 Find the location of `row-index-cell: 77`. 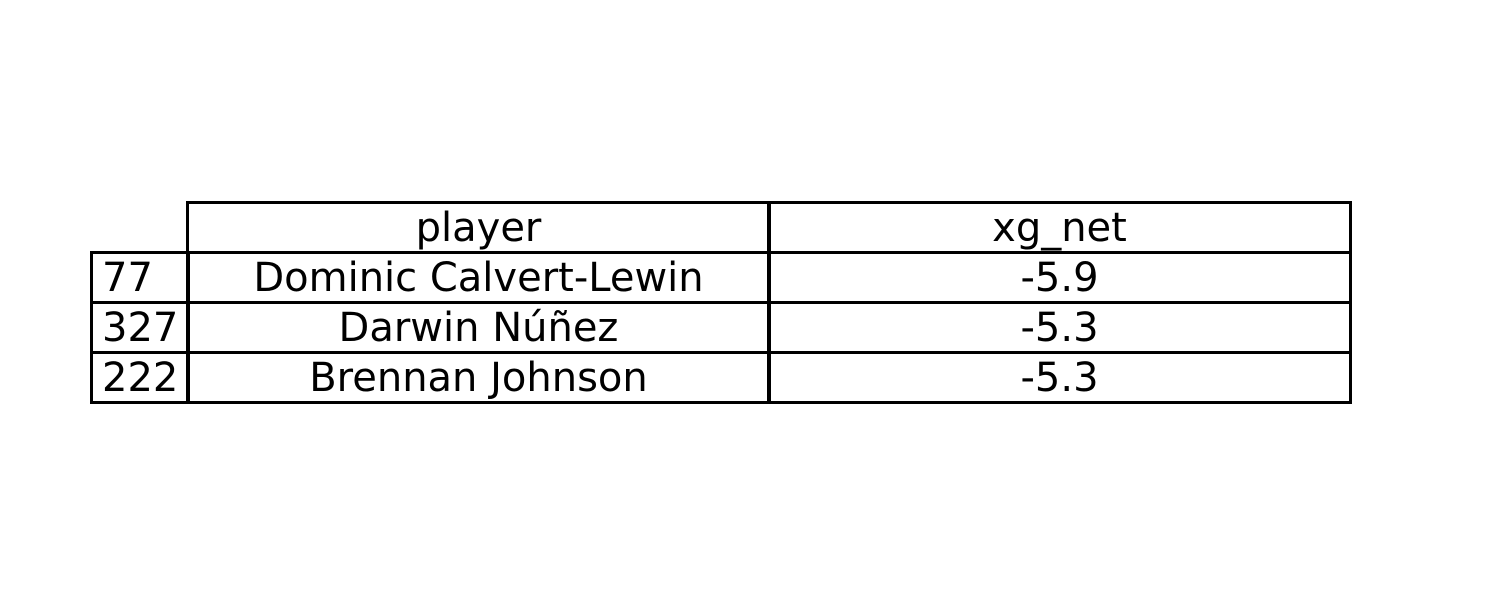

row-index-cell: 77 is located at coordinates (140, 277).